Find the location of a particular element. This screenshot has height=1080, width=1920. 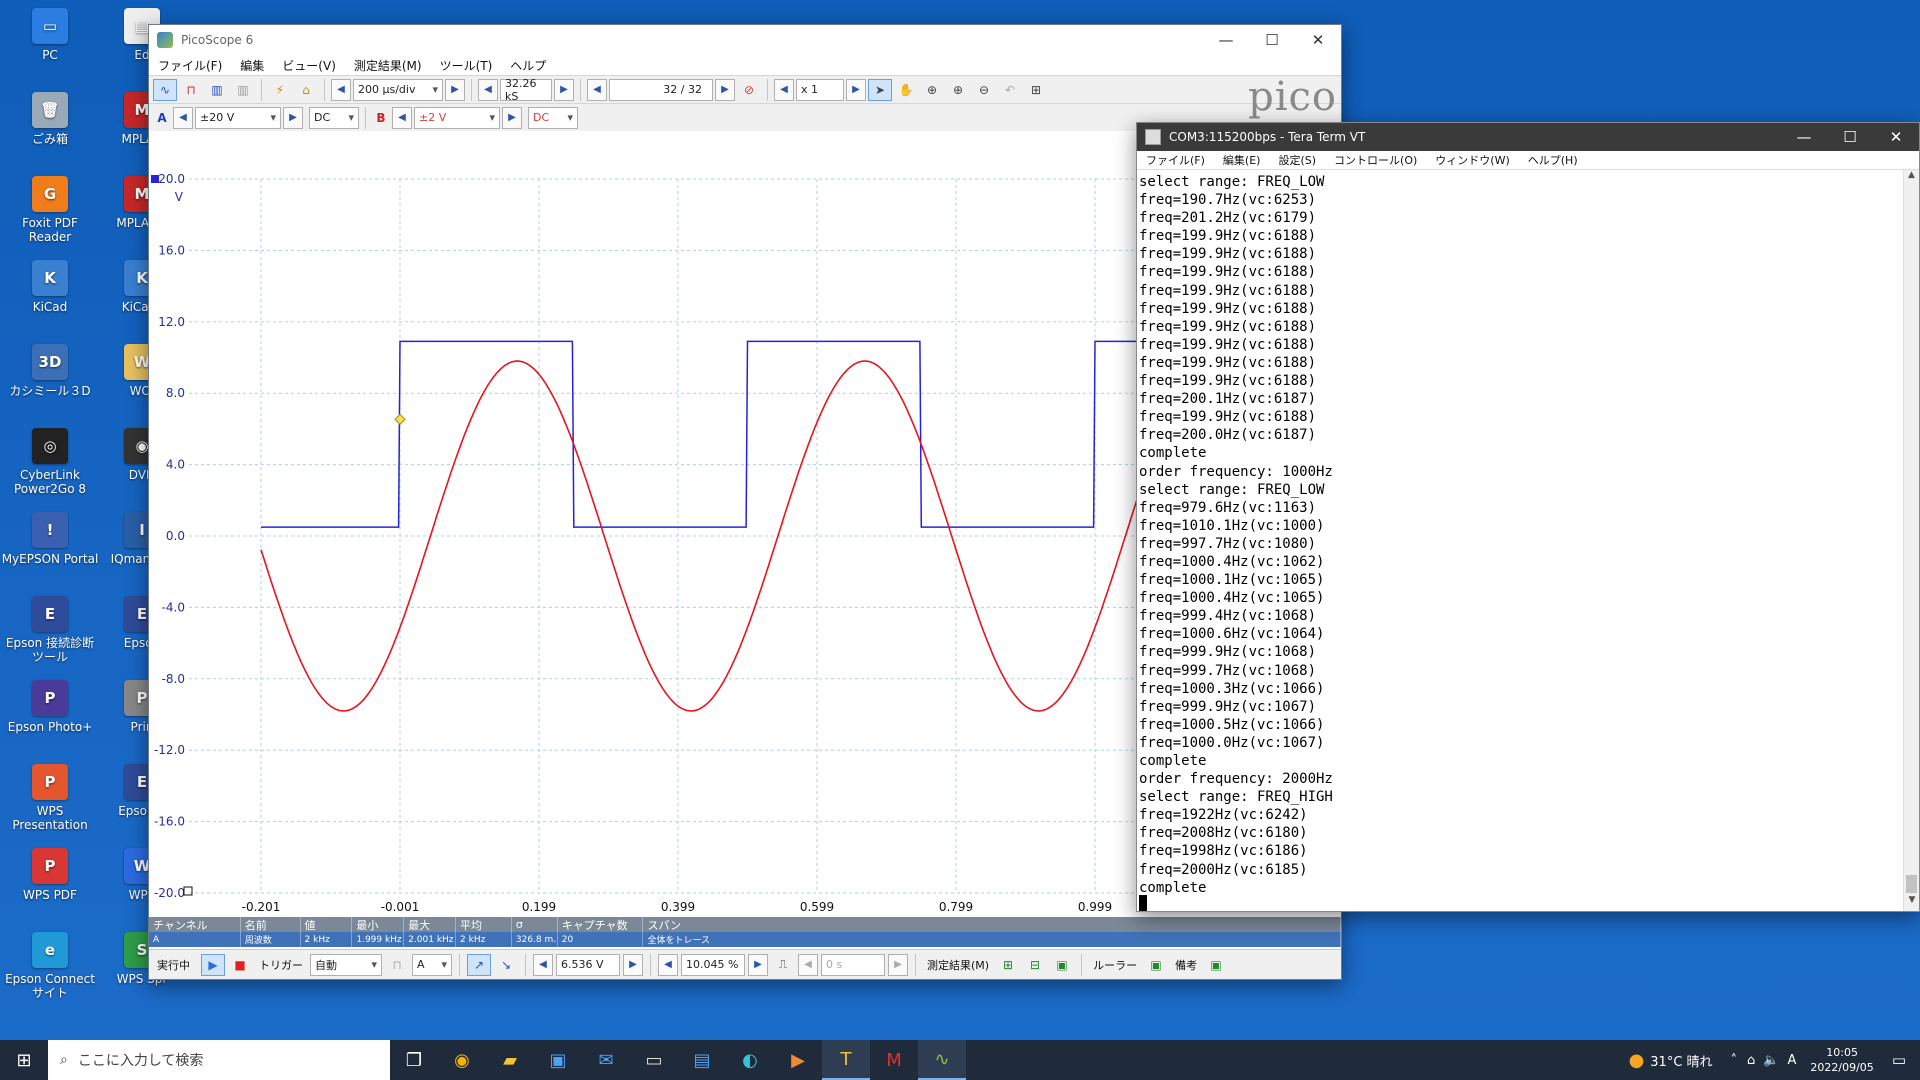

task-view-icon: ❐ is located at coordinates (414, 1060).